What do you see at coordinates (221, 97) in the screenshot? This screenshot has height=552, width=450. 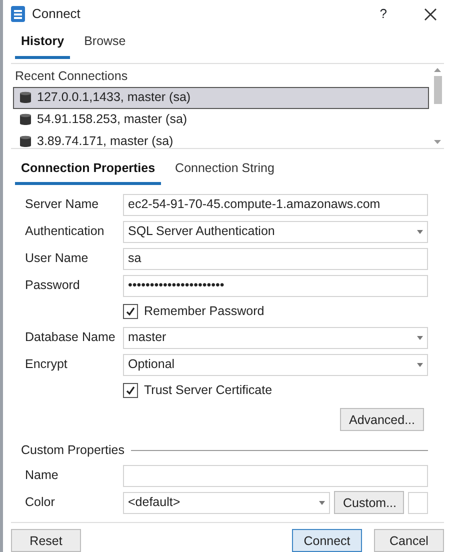 I see `connection-item: 127.0.0.1,1433, master (sa)` at bounding box center [221, 97].